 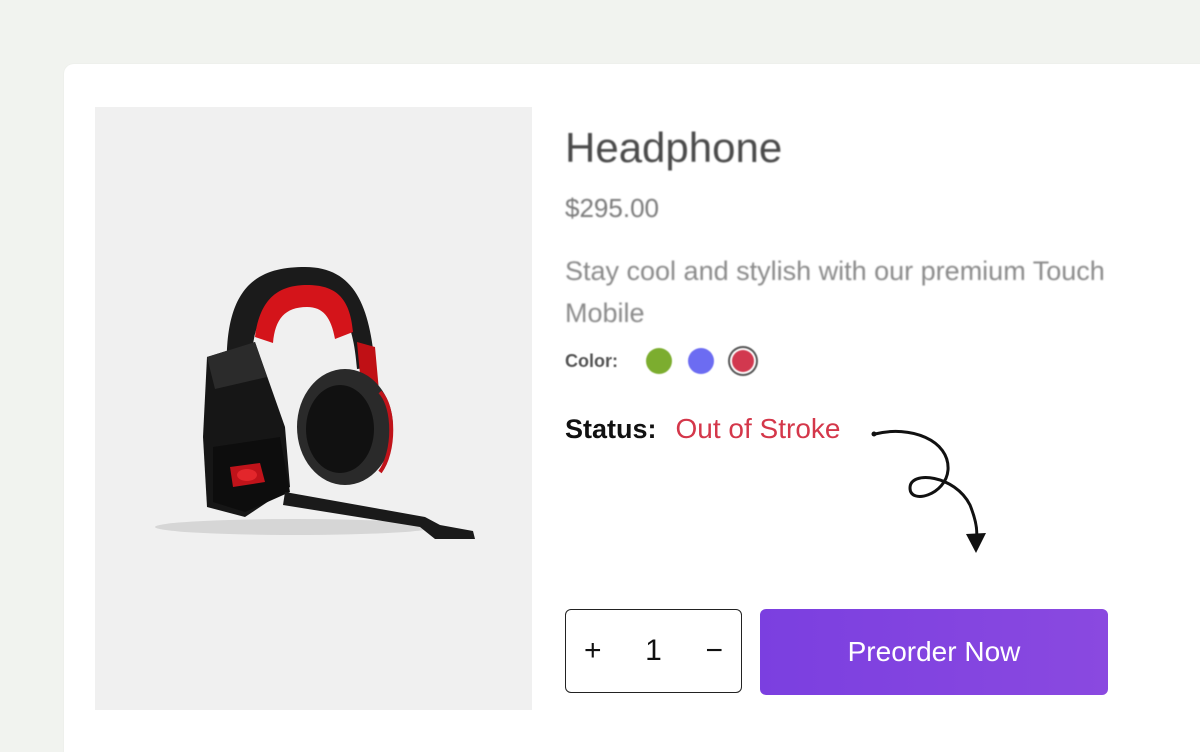 What do you see at coordinates (659, 361) in the screenshot?
I see `color-swatch-green` at bounding box center [659, 361].